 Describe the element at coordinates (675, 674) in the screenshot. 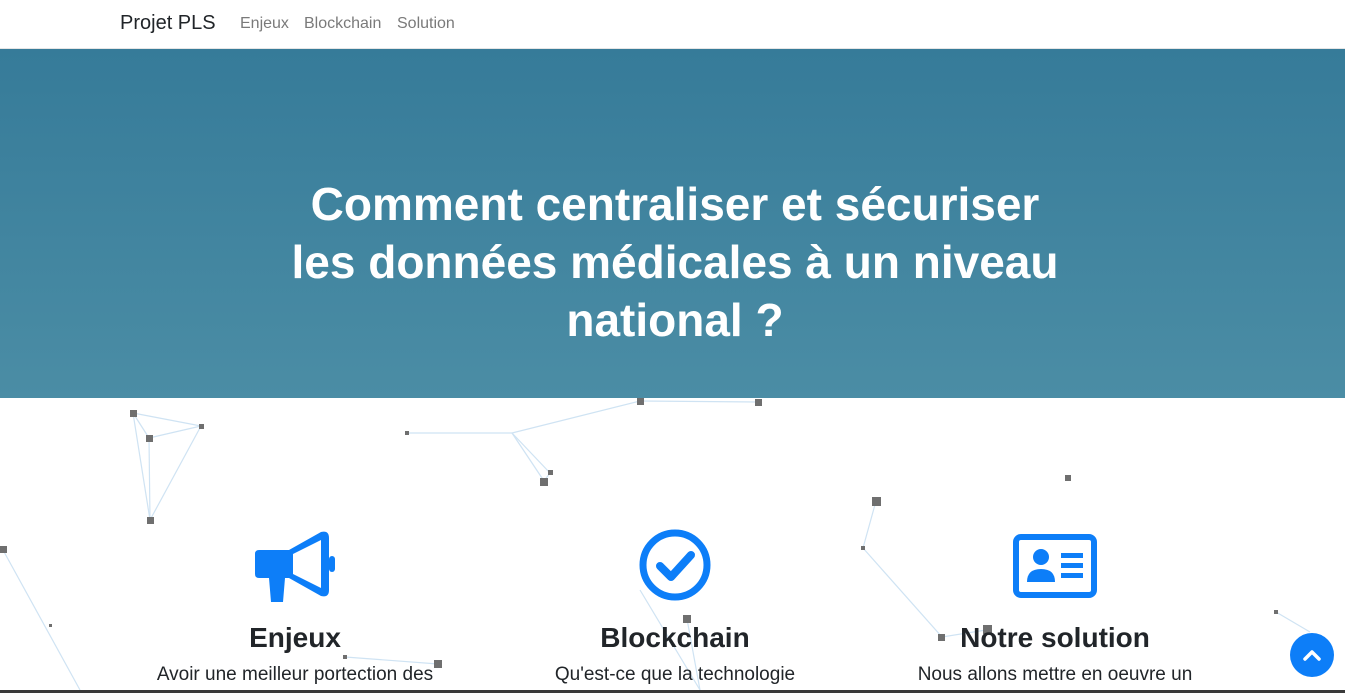

I see `feature-description: Qu'est-ce que la technologie` at that location.